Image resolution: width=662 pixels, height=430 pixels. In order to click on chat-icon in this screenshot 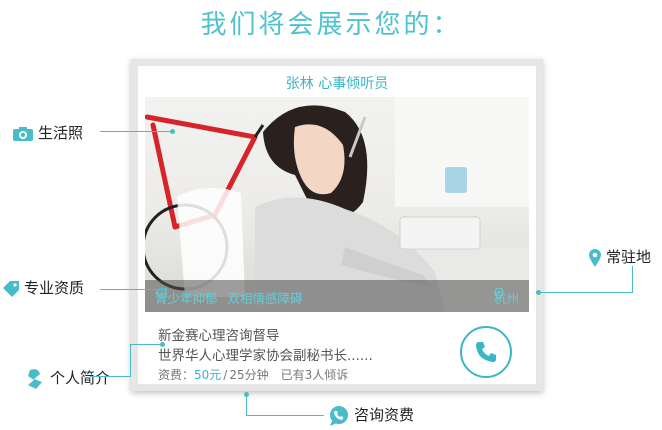, I will do `click(339, 415)`.